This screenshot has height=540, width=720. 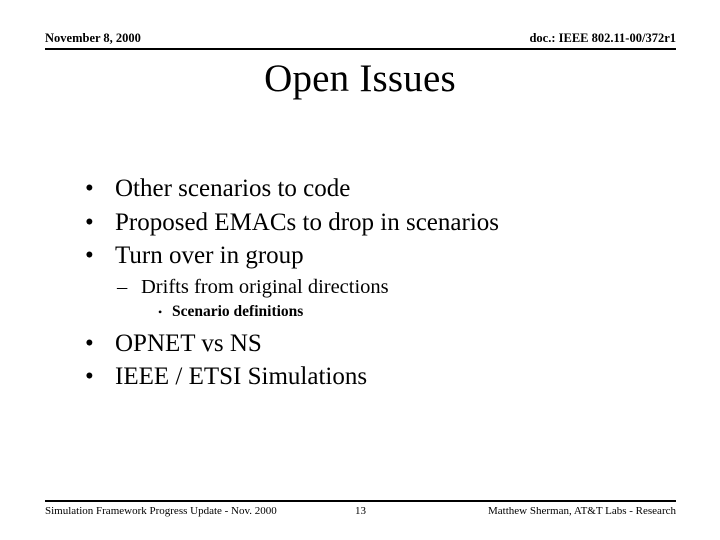 What do you see at coordinates (360, 256) in the screenshot?
I see `bullet-item-level1: • Turn over in group` at bounding box center [360, 256].